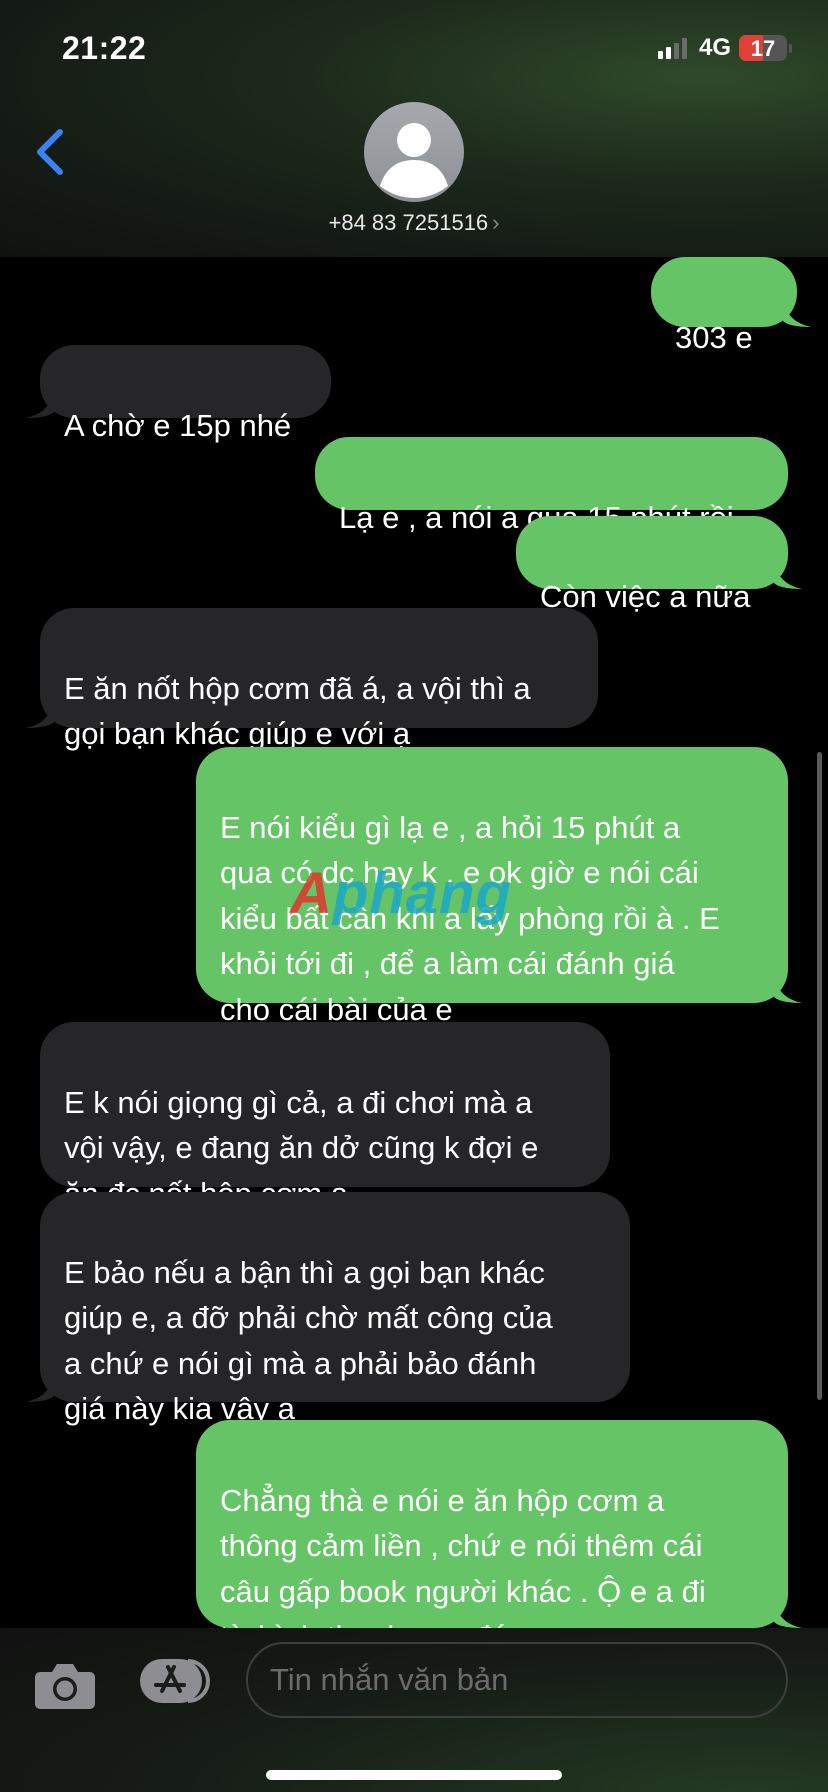  I want to click on signal-icon, so click(672, 48).